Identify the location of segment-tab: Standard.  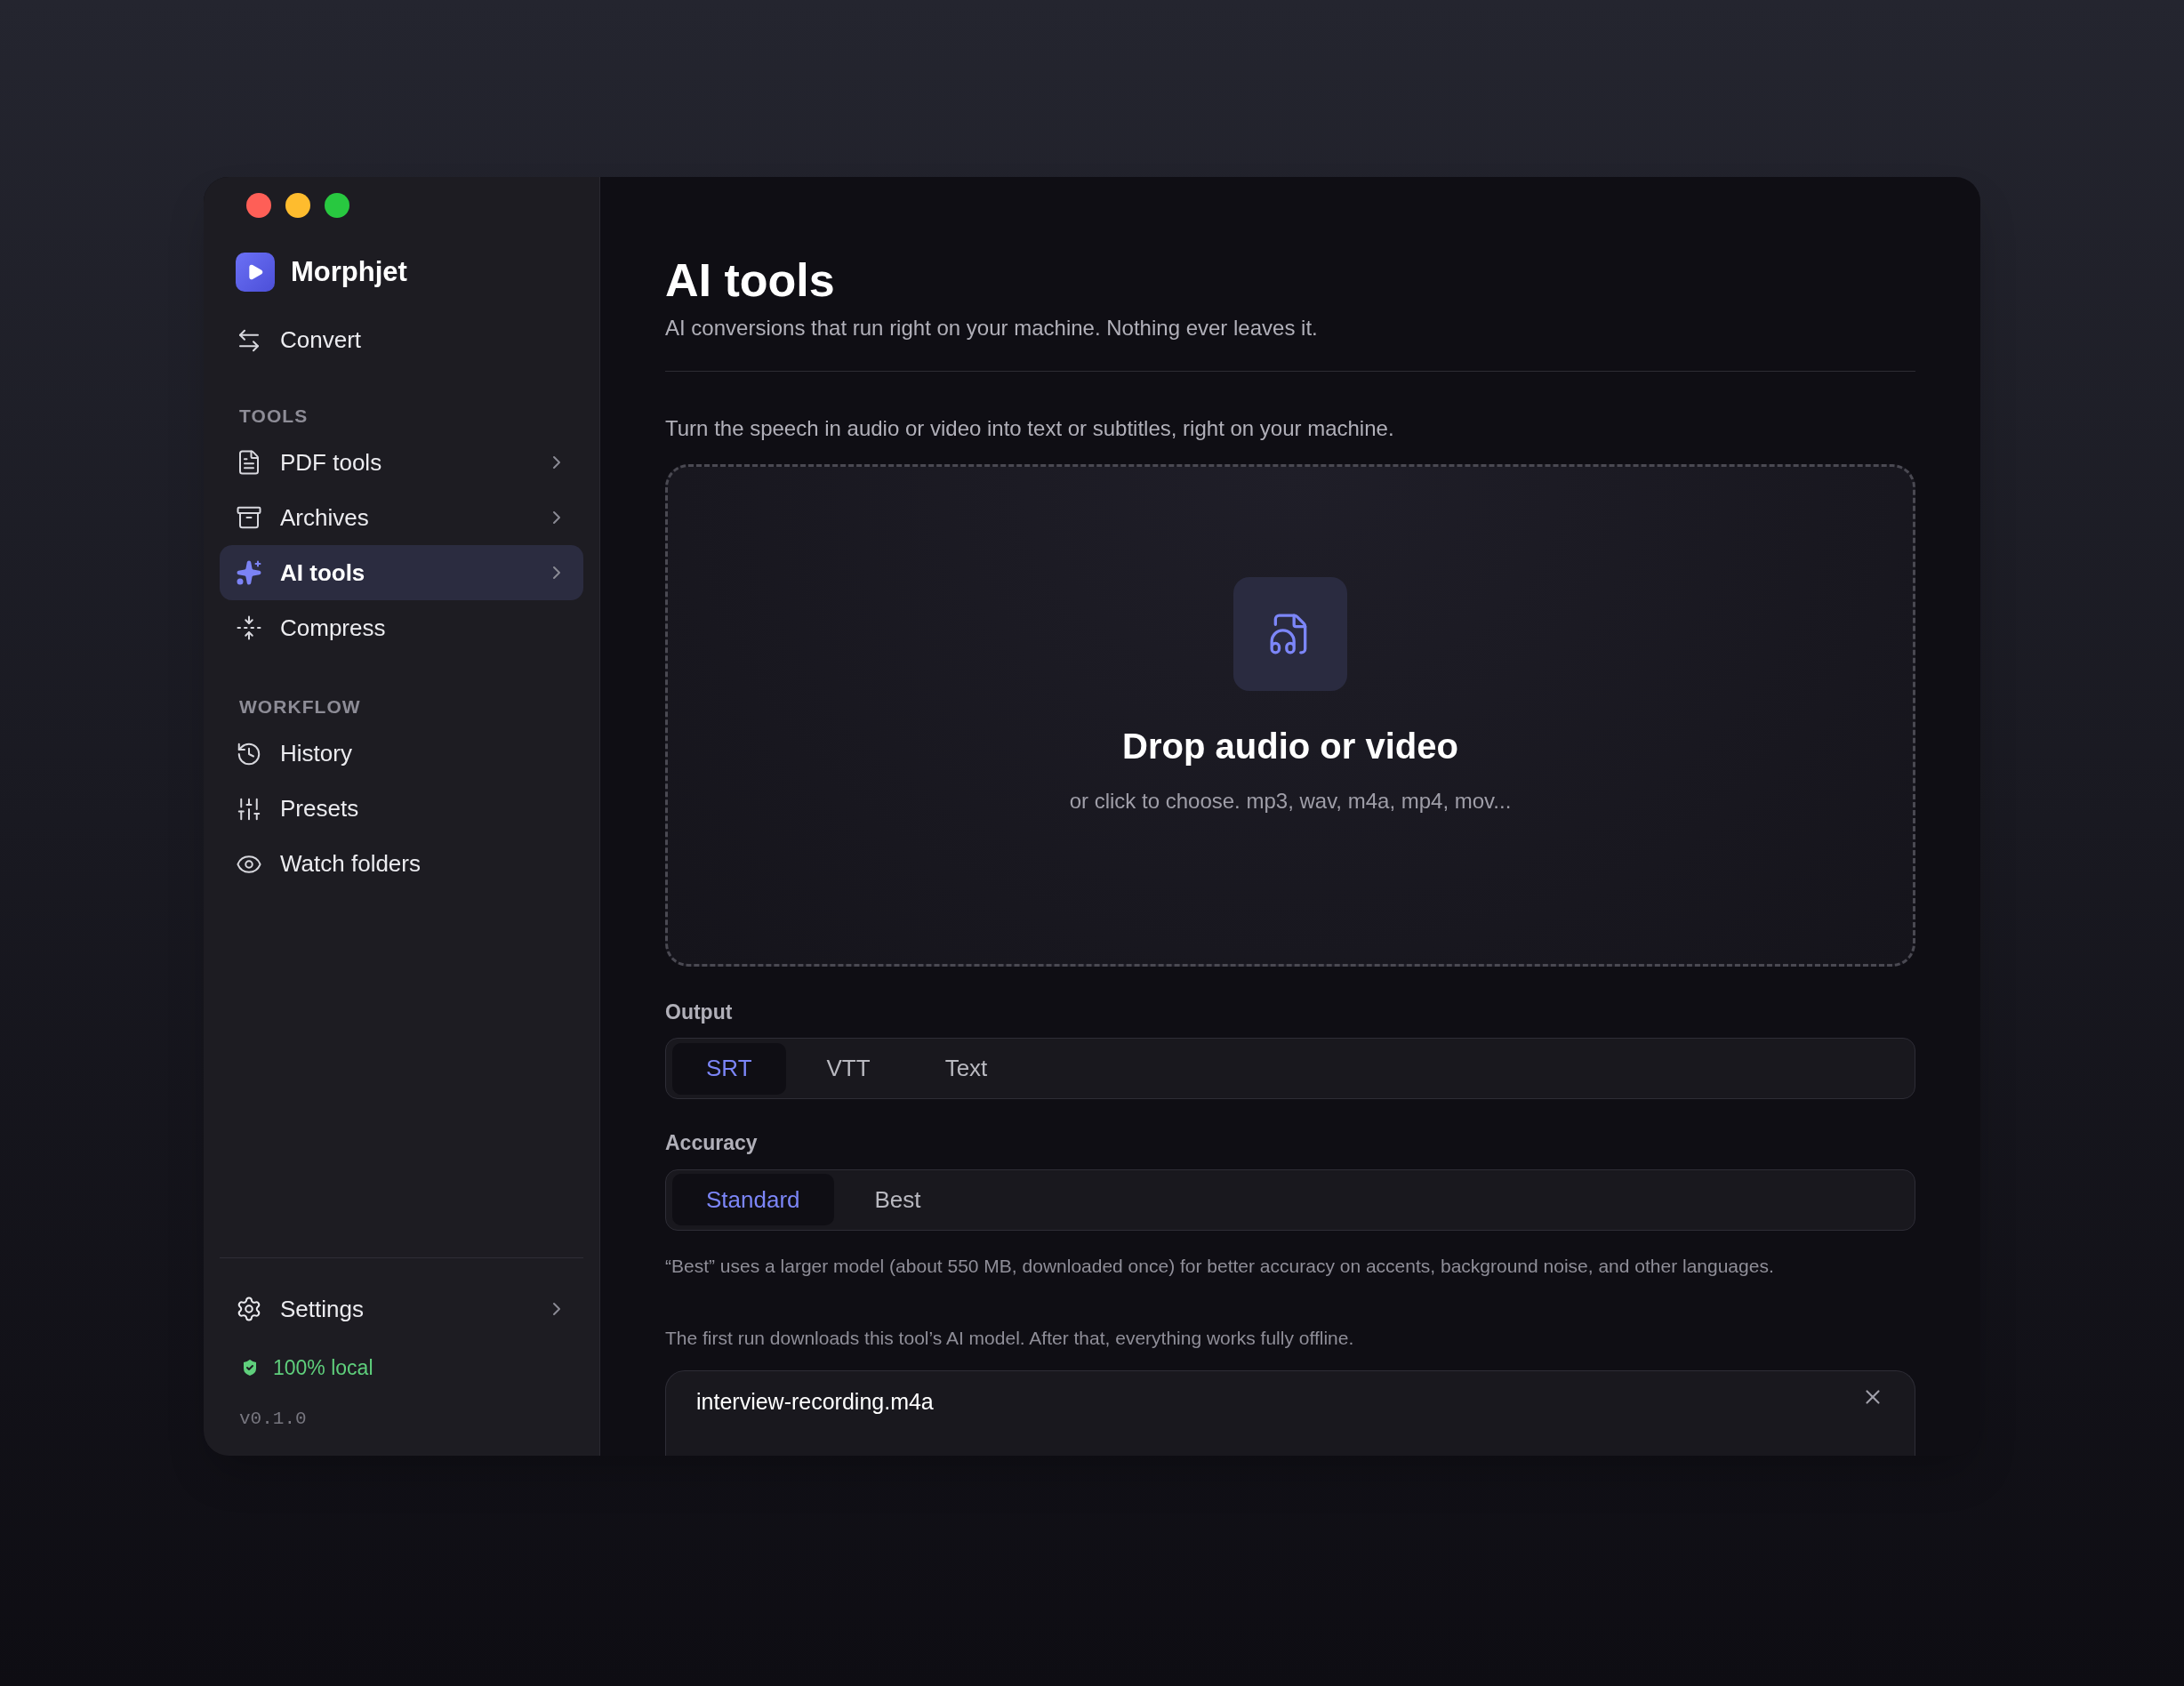
(753, 1200).